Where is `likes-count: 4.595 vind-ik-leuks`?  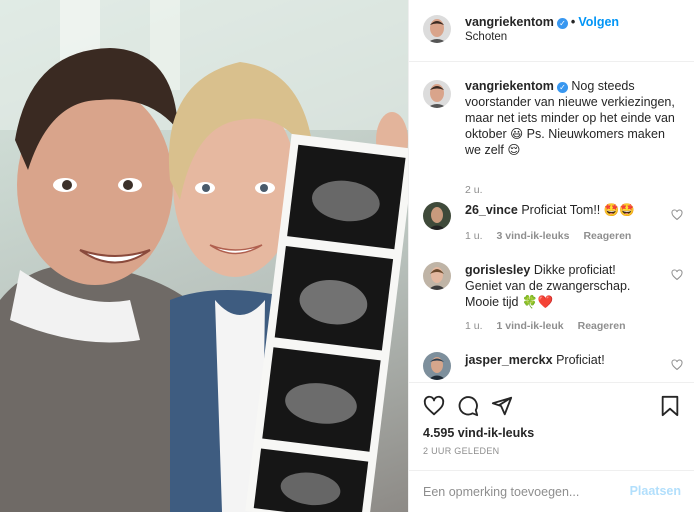 likes-count: 4.595 vind-ik-leuks is located at coordinates (478, 433).